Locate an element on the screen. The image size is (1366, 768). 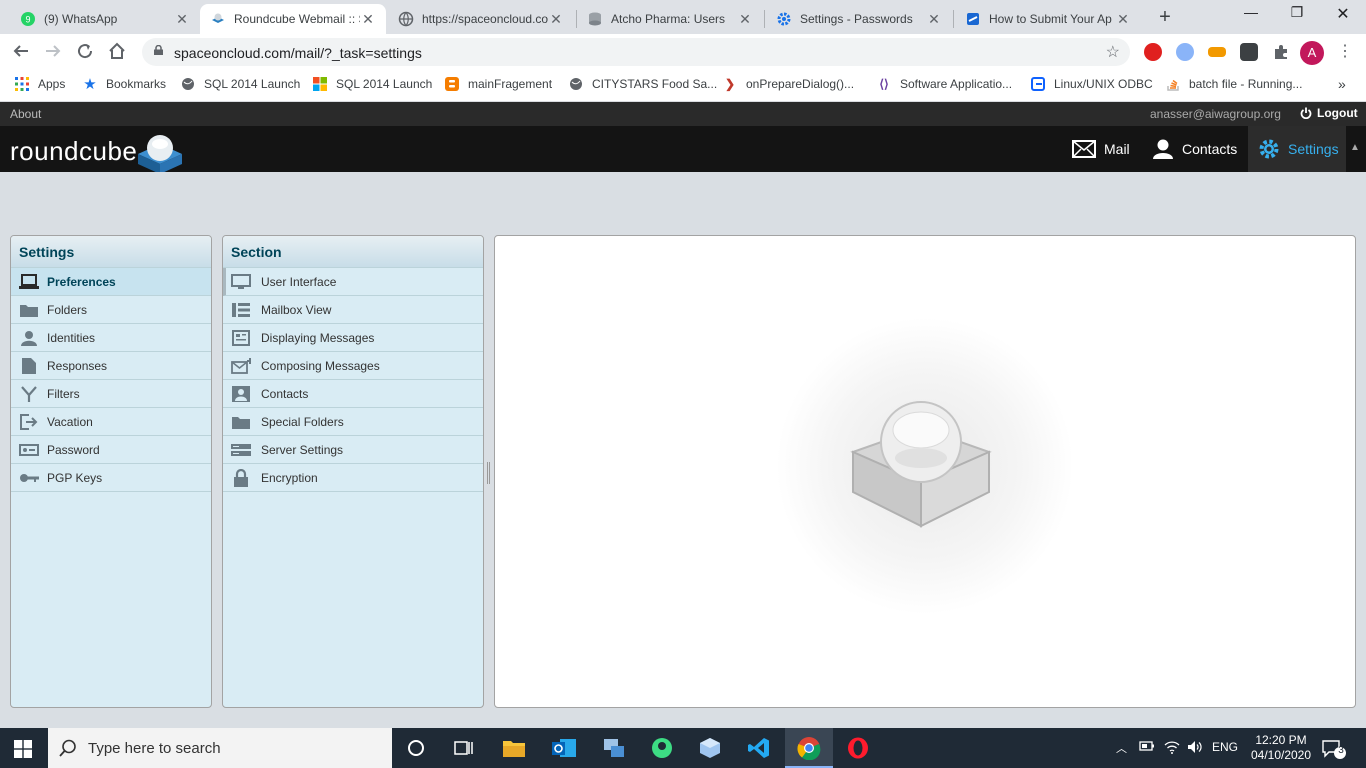
chrome-icon is located at coordinates (809, 750).